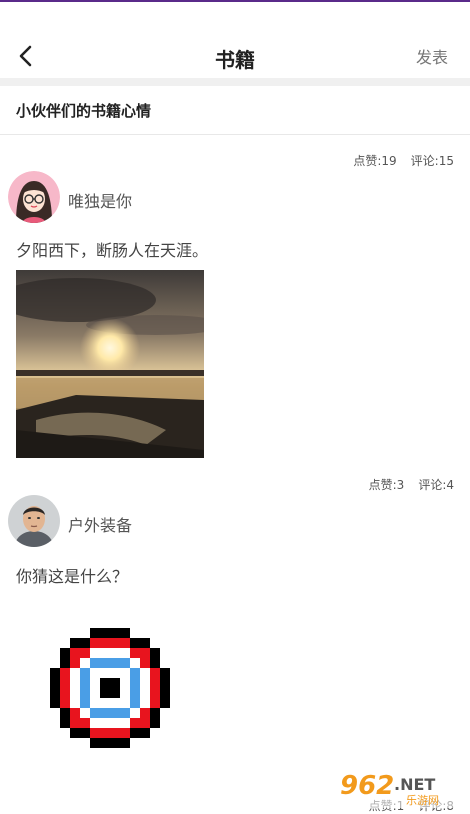 This screenshot has height=814, width=470. I want to click on cartoon-girl-avatar-icon, so click(34, 197).